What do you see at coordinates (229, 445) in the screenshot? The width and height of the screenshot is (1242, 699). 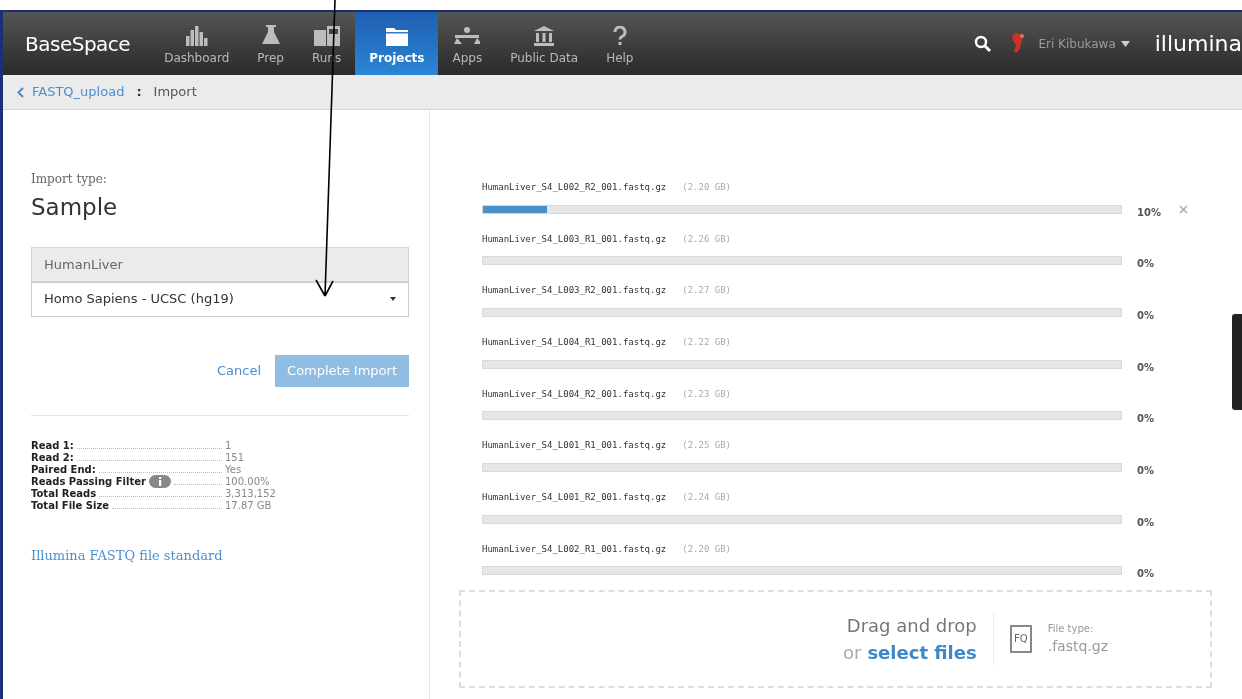 I see `stat-value: 1` at bounding box center [229, 445].